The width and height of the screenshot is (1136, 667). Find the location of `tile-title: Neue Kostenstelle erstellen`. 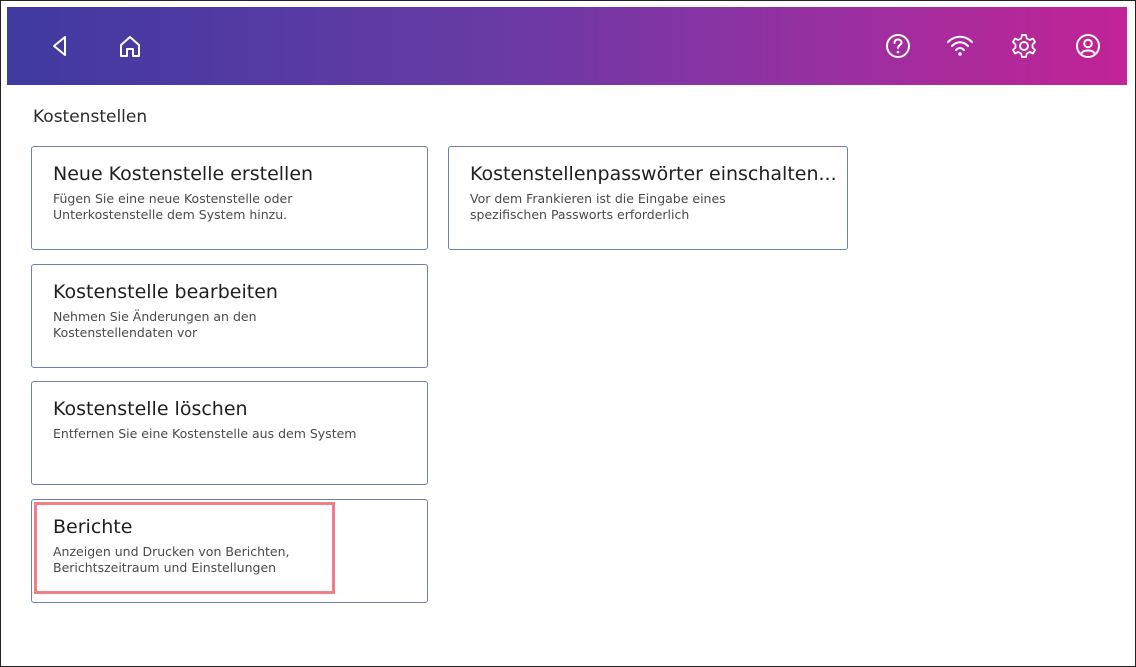

tile-title: Neue Kostenstelle erstellen is located at coordinates (183, 174).